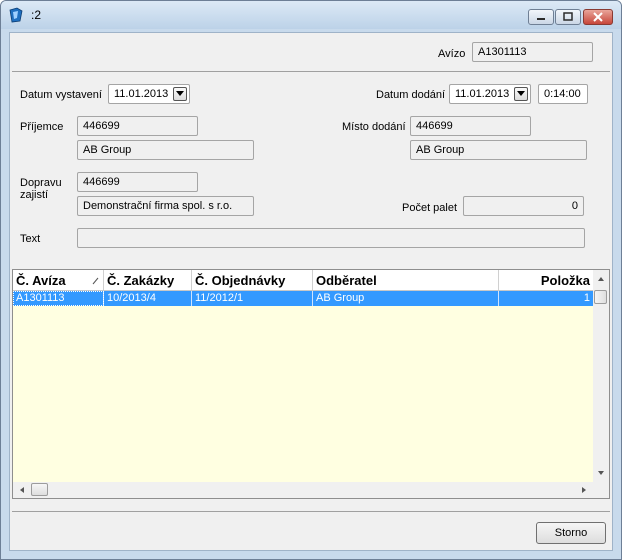  What do you see at coordinates (411, 95) in the screenshot?
I see `datum-dodani-label: Datum dodání` at bounding box center [411, 95].